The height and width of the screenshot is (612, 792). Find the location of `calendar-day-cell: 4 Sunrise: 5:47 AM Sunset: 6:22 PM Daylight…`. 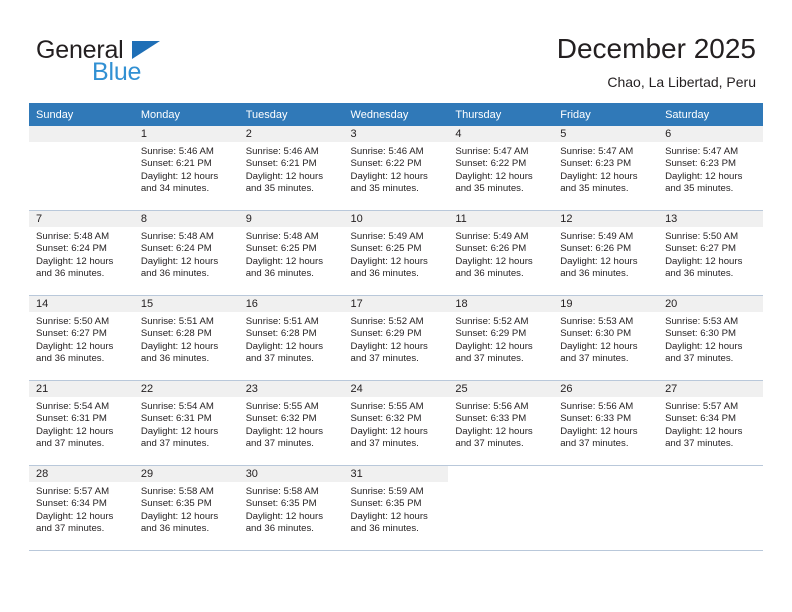

calendar-day-cell: 4 Sunrise: 5:47 AM Sunset: 6:22 PM Daylight… is located at coordinates (501, 168).